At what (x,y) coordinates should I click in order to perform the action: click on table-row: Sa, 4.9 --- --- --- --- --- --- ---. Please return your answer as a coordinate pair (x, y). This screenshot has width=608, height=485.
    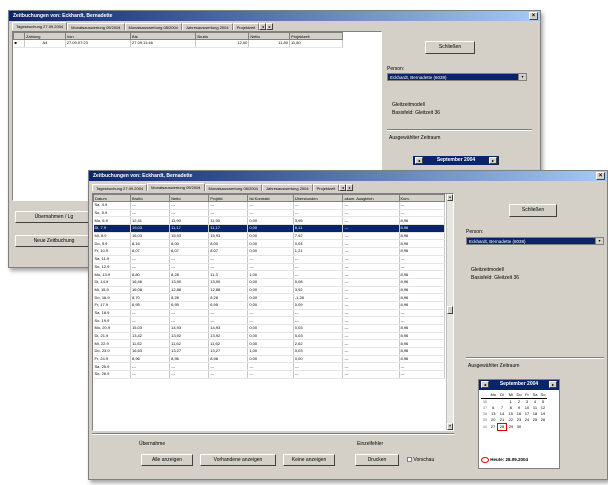
    Looking at the image, I should click on (269, 205).